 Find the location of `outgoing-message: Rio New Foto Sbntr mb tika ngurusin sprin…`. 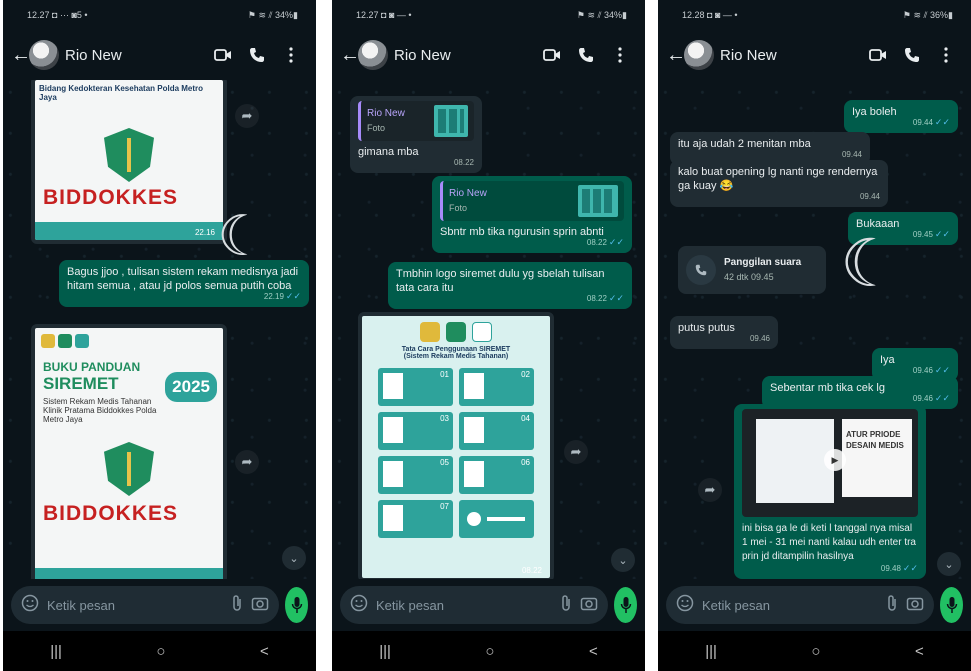

outgoing-message: Rio New Foto Sbntr mb tika ngurusin sprin… is located at coordinates (532, 214).